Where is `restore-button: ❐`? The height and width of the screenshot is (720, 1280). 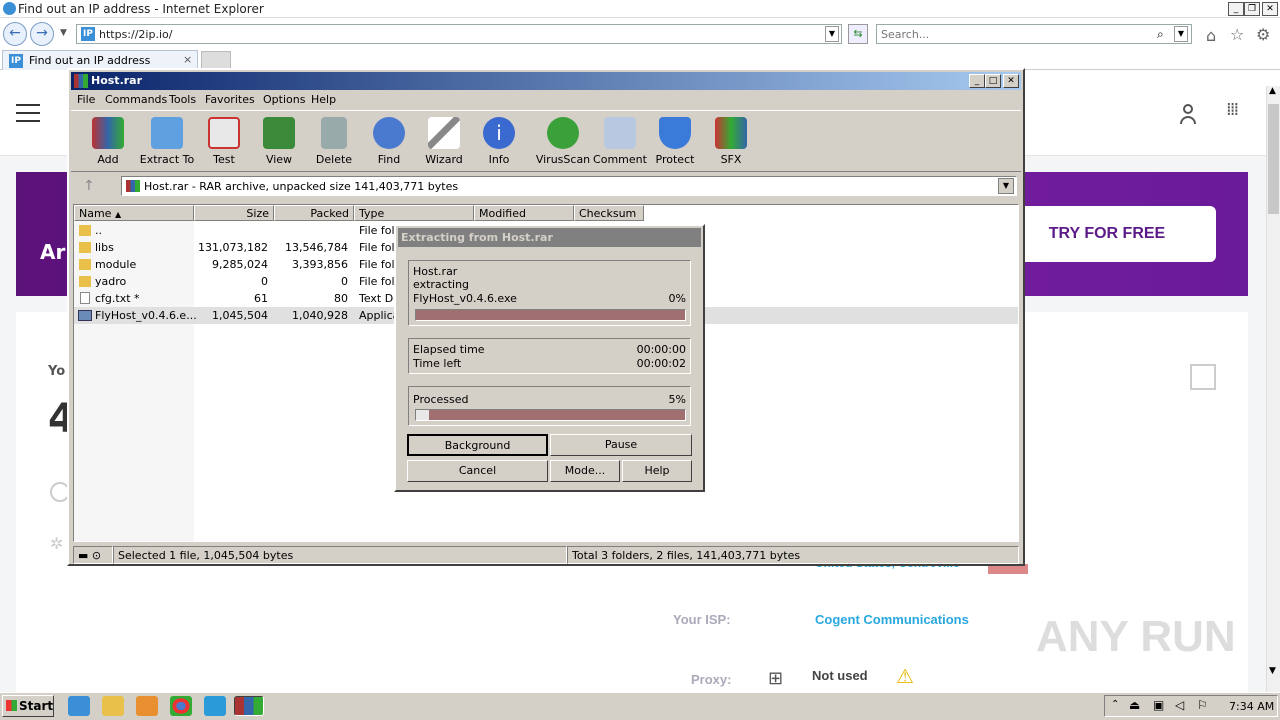 restore-button: ❐ is located at coordinates (1252, 9).